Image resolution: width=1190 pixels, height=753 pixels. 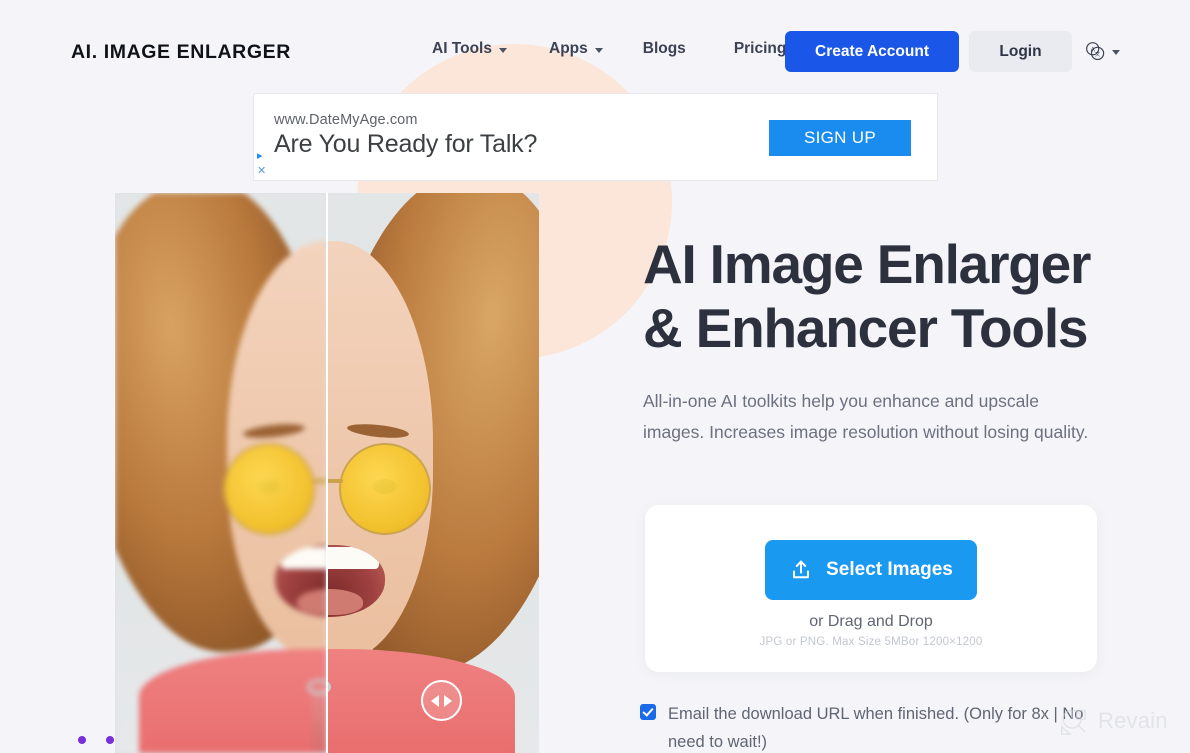 I want to click on decorative-dots, so click(x=96, y=740).